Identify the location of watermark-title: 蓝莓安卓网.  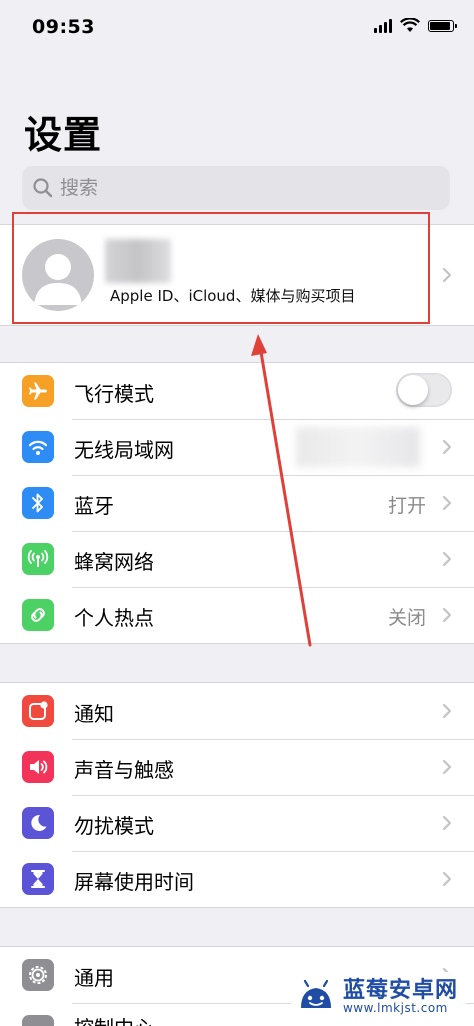
(400, 991).